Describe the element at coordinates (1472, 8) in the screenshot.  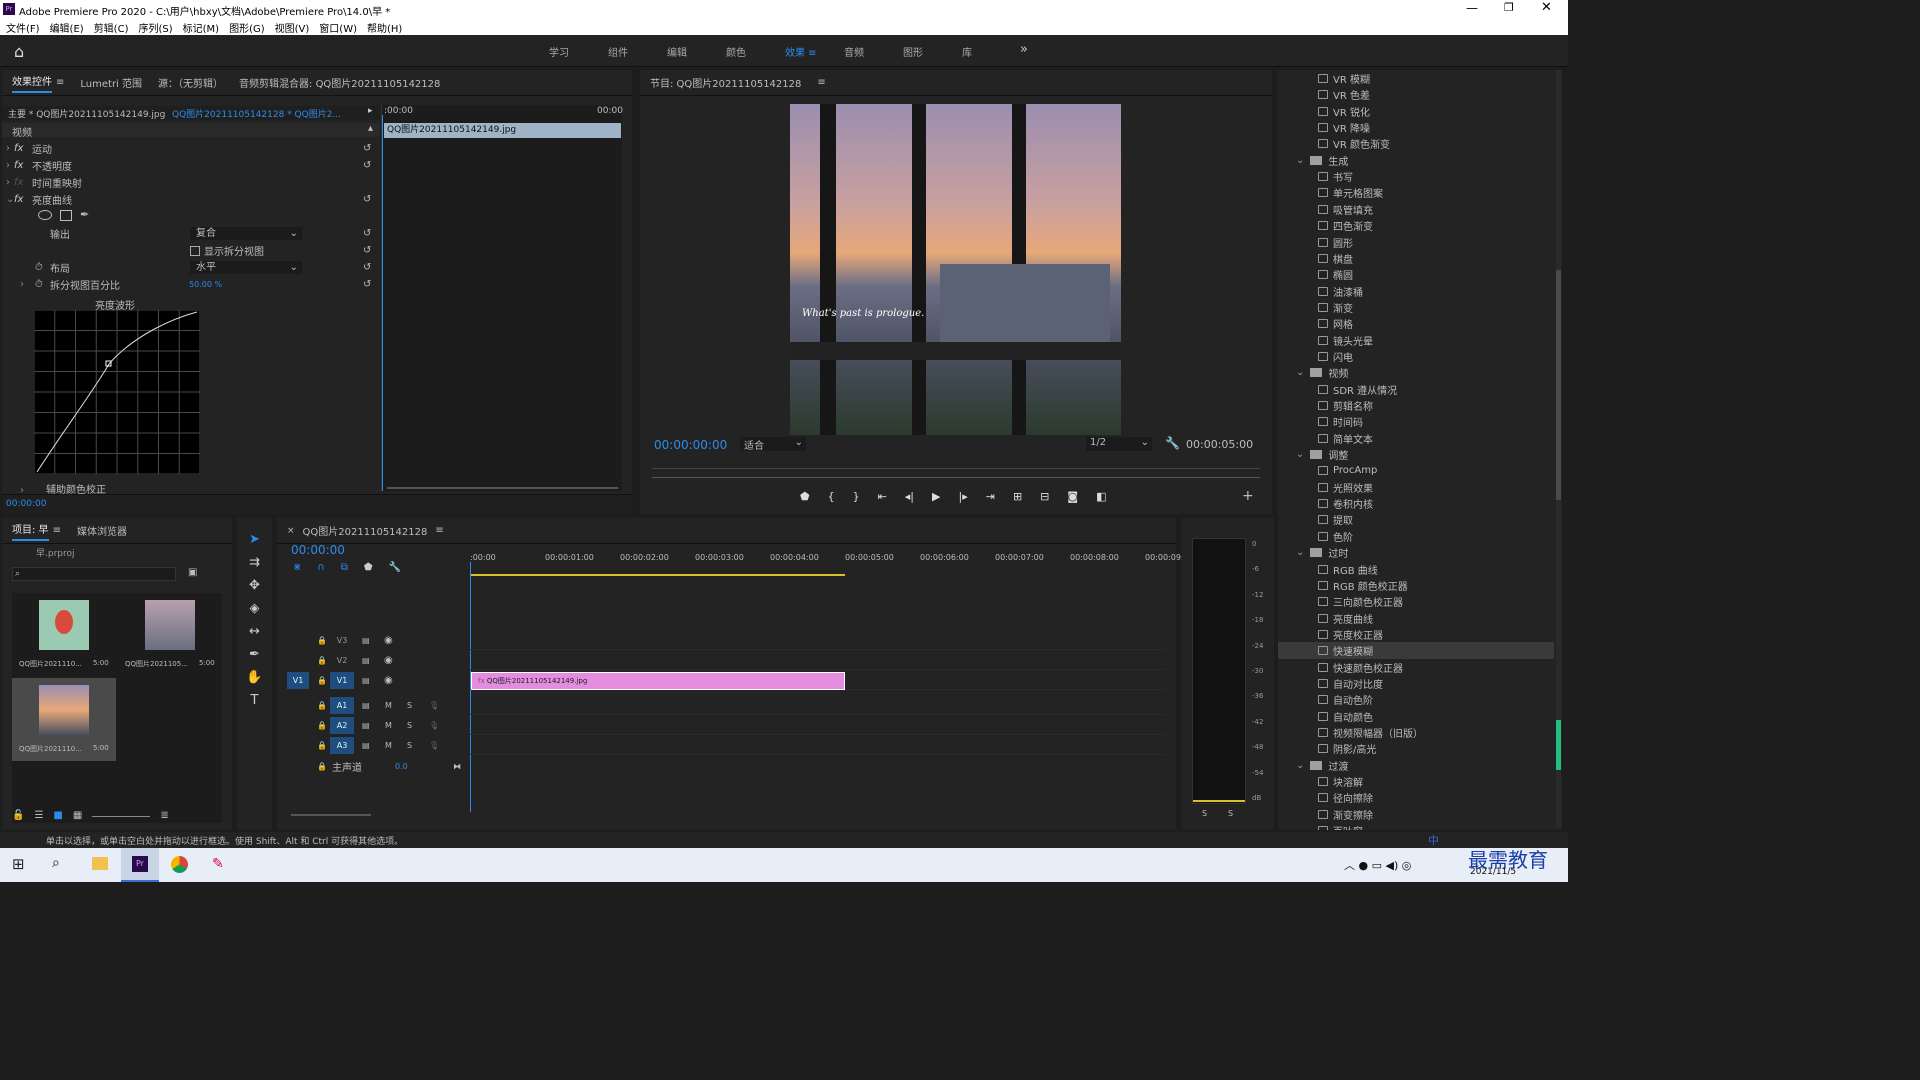
I see `minimize-button: —` at that location.